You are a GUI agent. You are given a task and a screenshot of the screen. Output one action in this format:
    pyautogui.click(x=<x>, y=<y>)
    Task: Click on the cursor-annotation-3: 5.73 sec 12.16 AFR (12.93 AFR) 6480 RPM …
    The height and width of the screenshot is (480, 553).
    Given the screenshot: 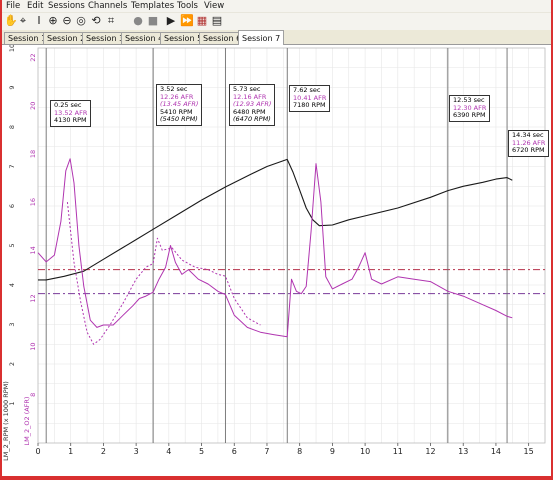 What is the action you would take?
    pyautogui.click(x=252, y=105)
    